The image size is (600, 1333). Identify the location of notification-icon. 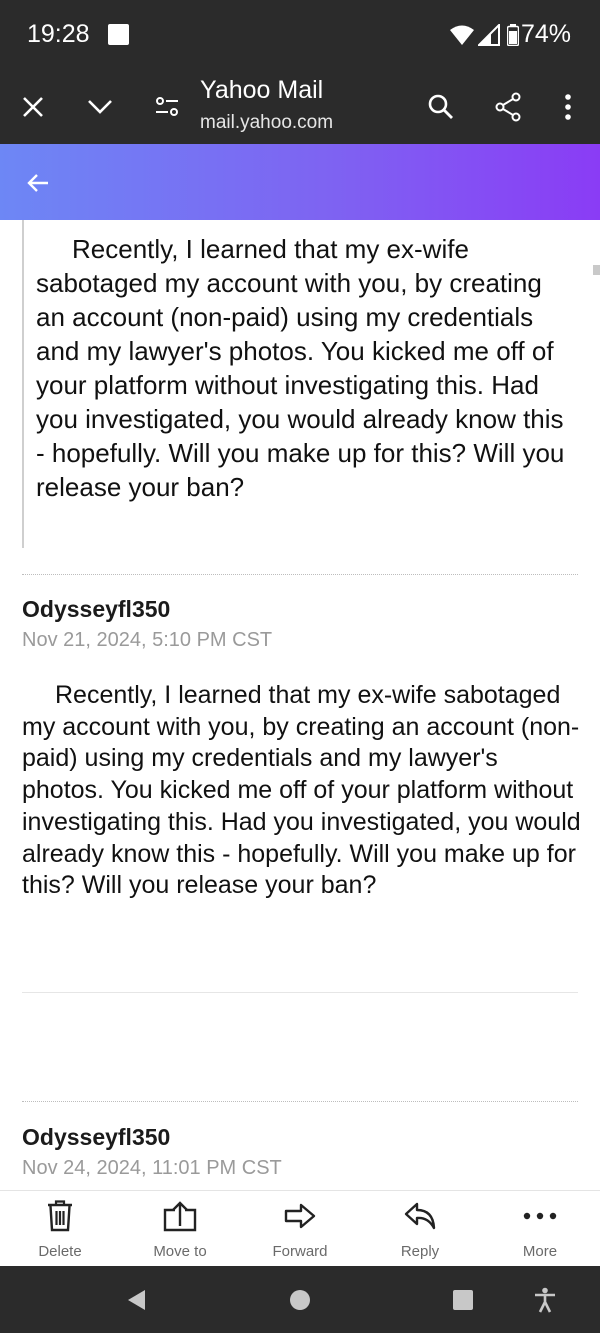
(118, 34).